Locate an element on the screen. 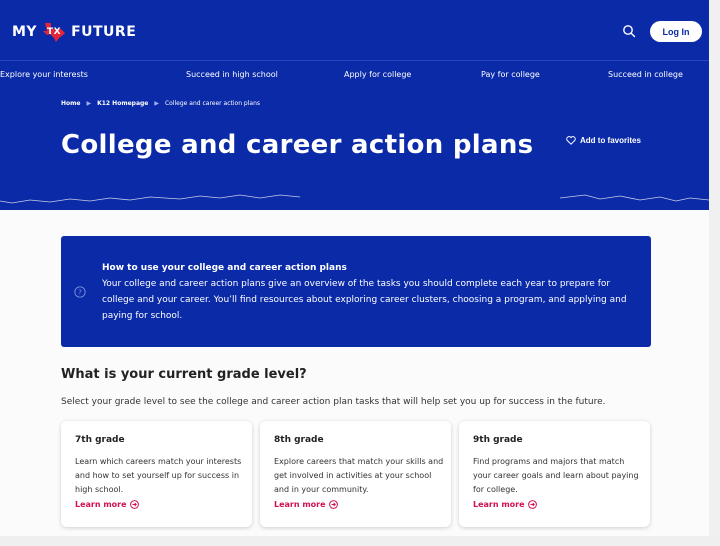  question-icon: ? is located at coordinates (80, 292).